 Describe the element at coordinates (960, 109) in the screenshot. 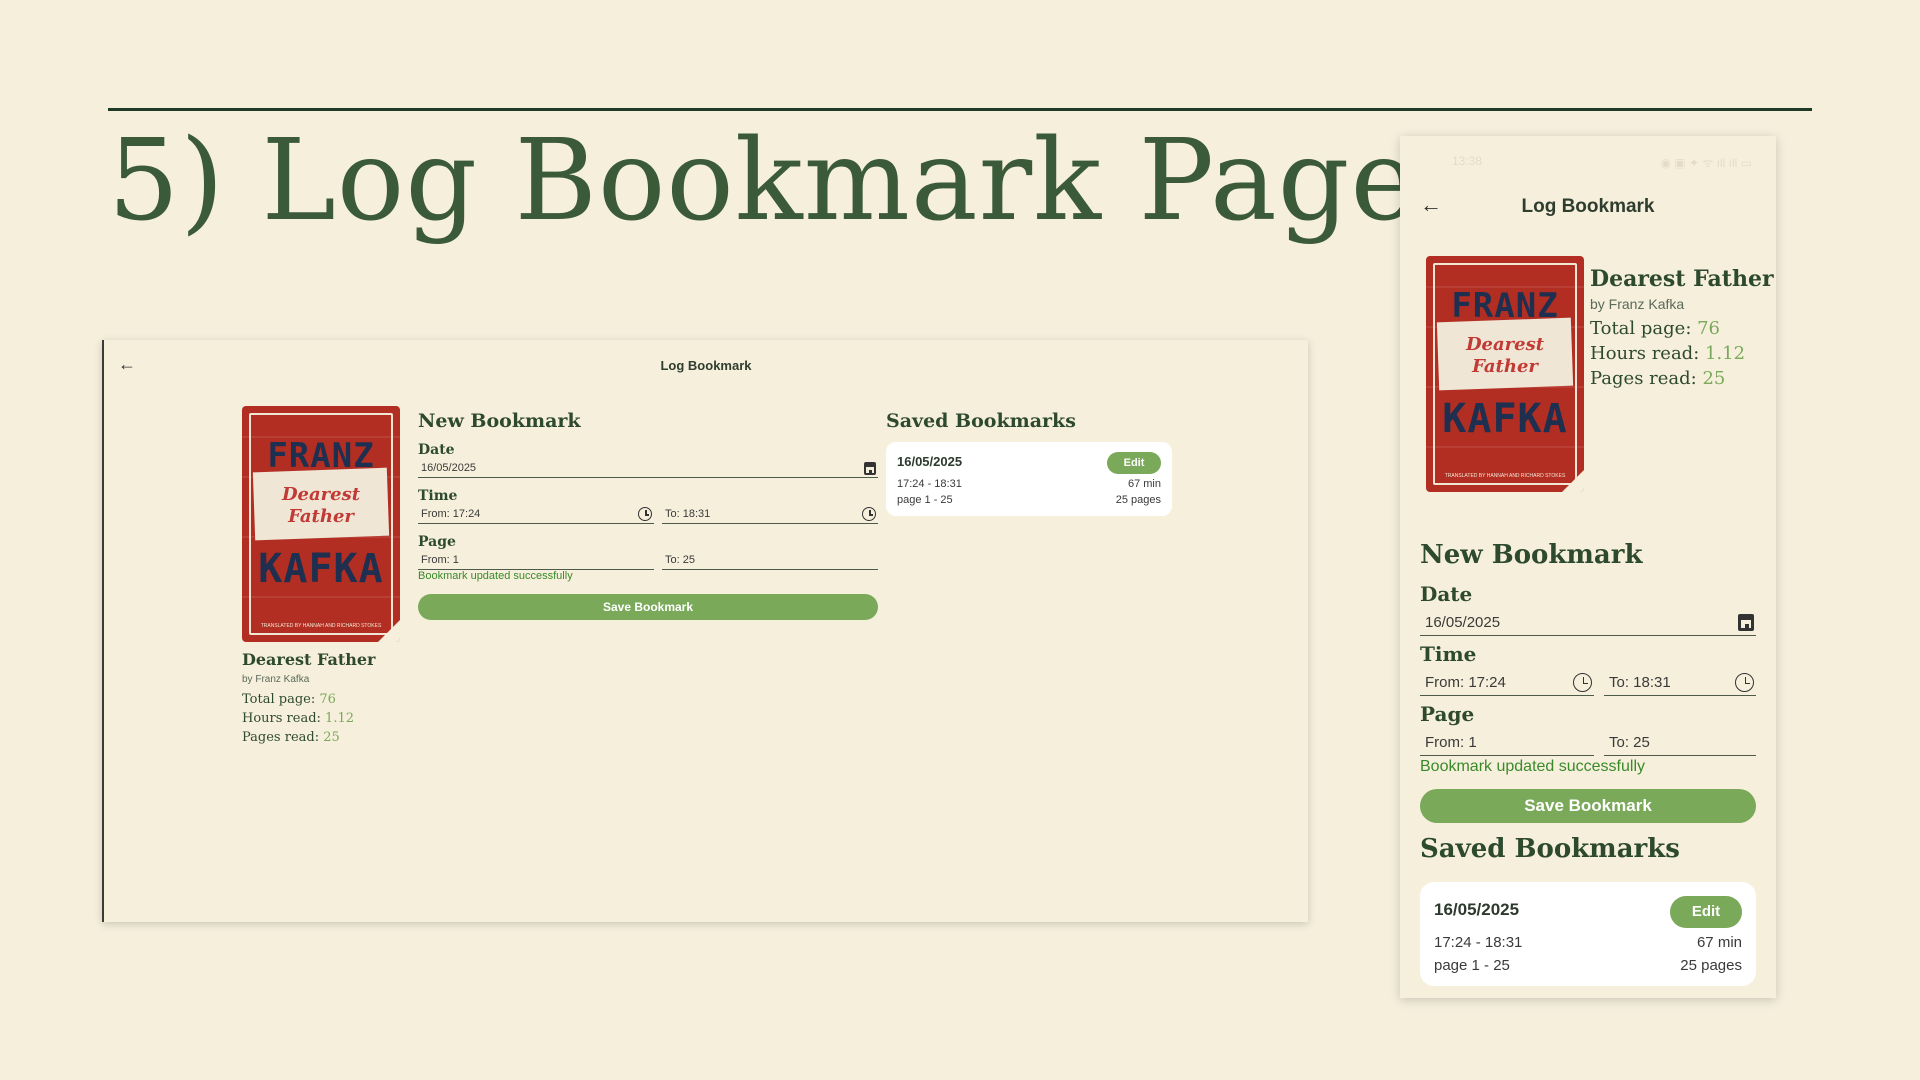

I see `title-rule` at that location.